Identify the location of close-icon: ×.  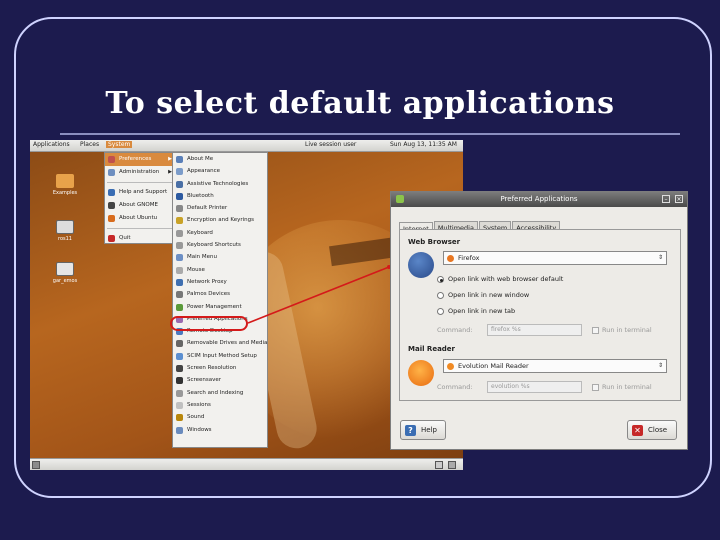
(679, 199).